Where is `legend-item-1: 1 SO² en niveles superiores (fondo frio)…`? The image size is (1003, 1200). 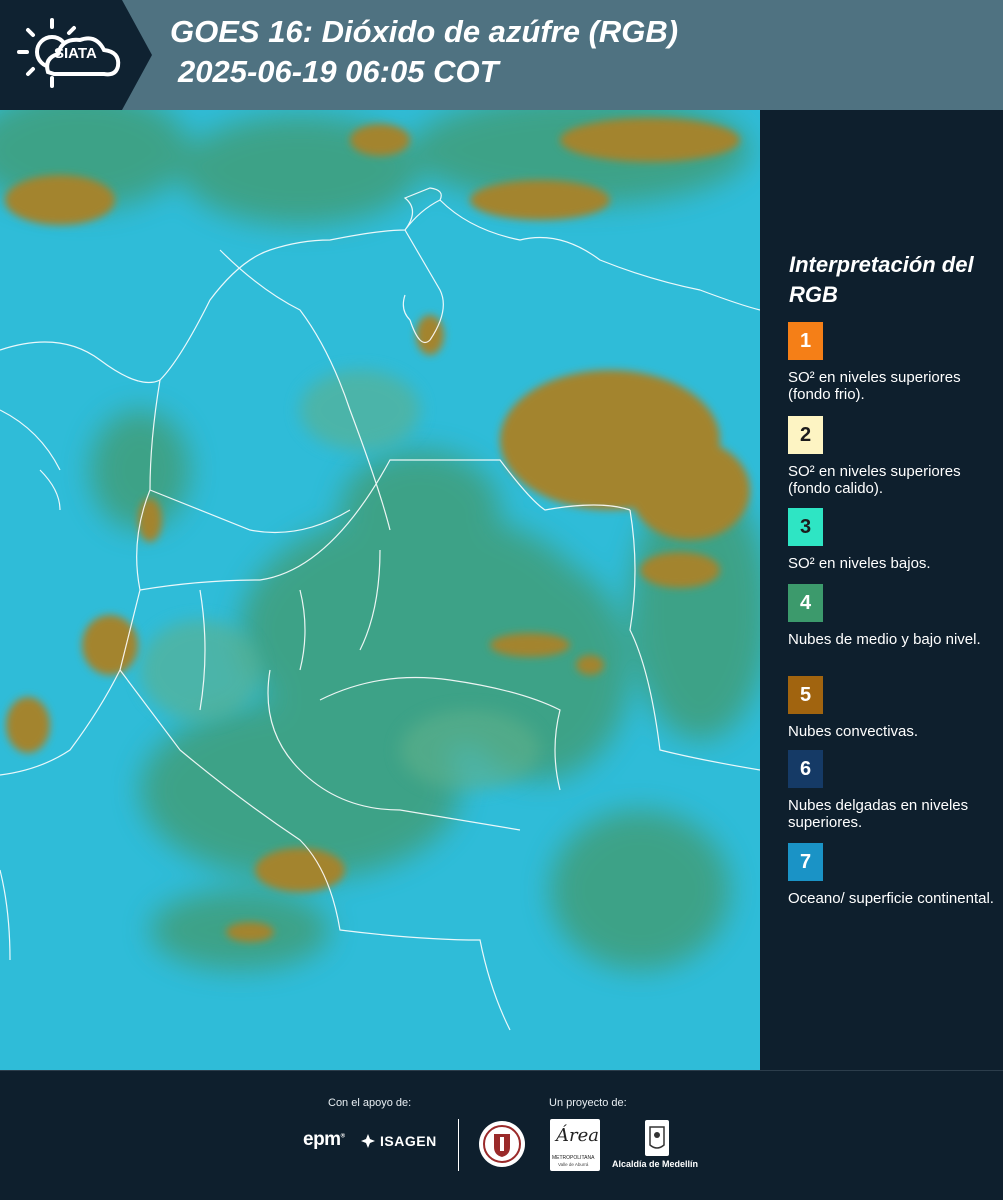 legend-item-1: 1 SO² en niveles superiores (fondo frio)… is located at coordinates (893, 362).